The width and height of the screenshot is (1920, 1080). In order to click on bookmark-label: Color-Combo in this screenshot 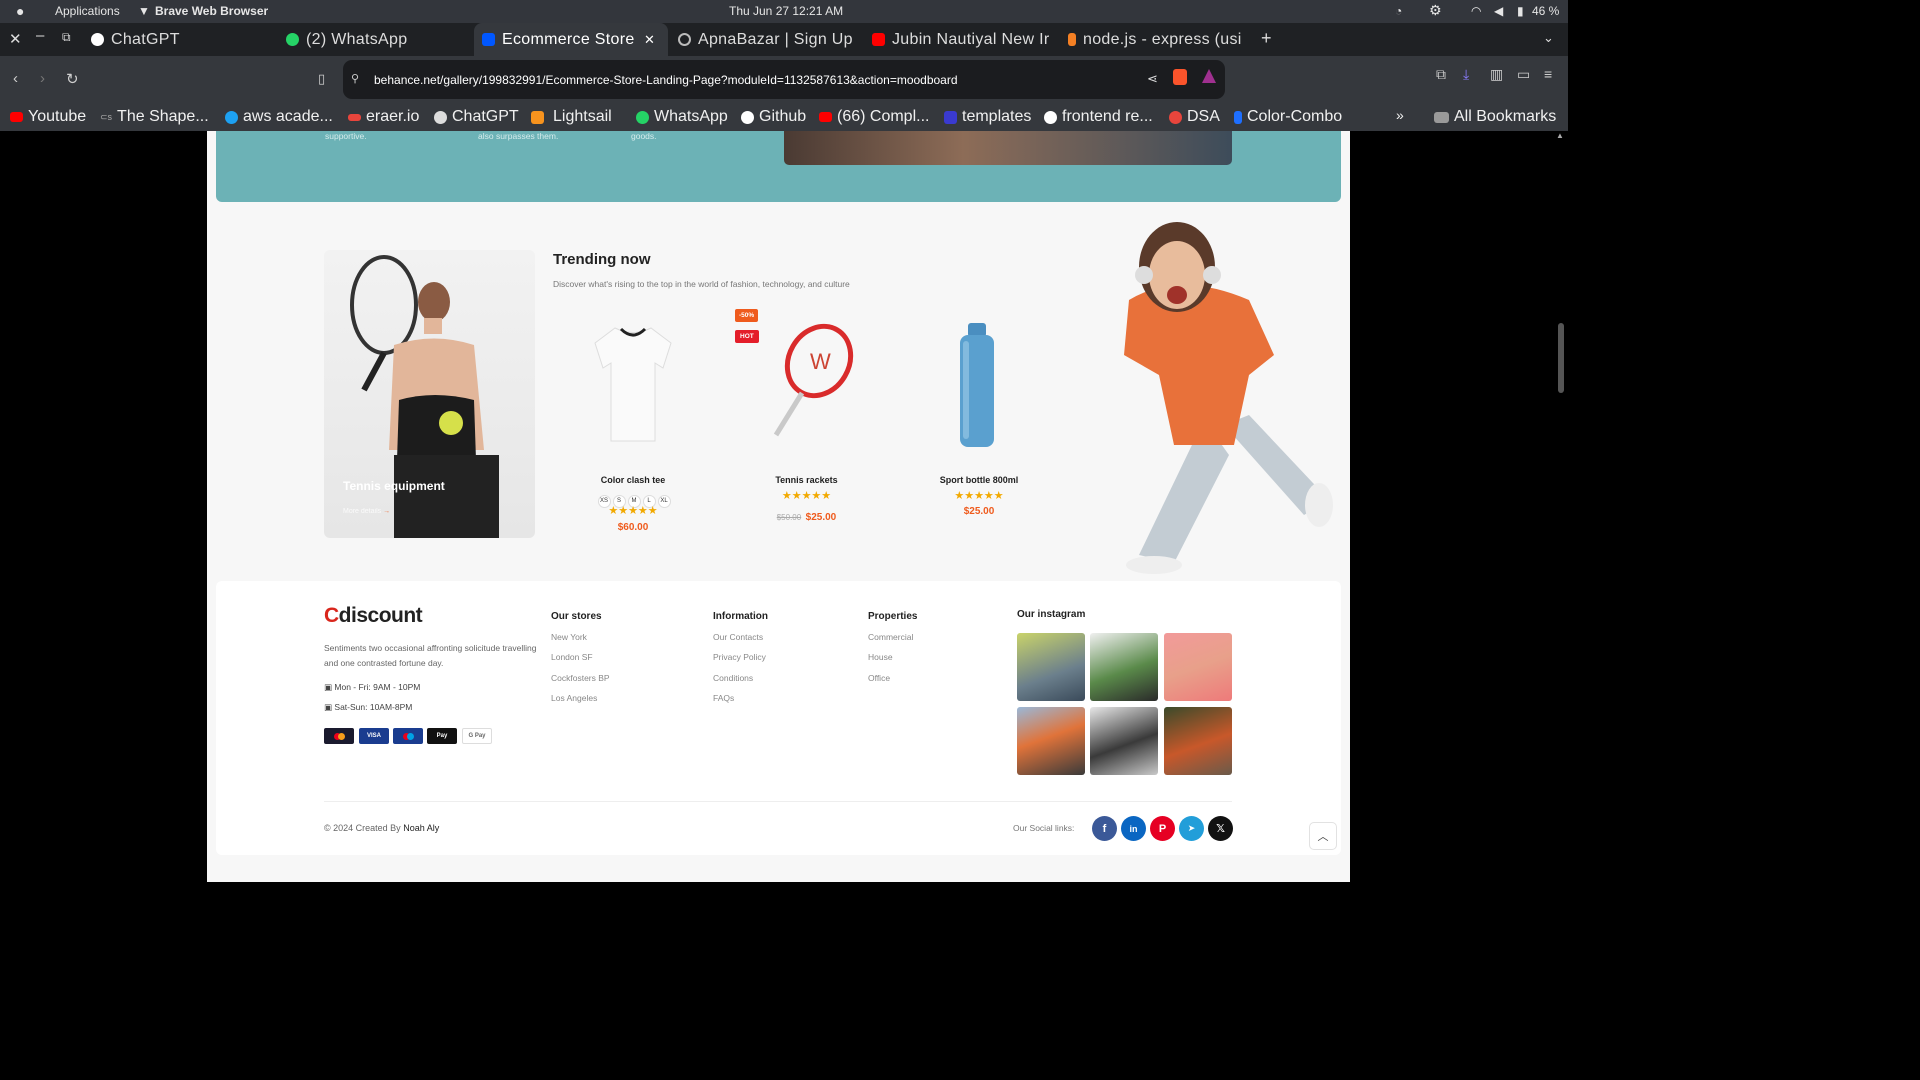, I will do `click(1295, 116)`.